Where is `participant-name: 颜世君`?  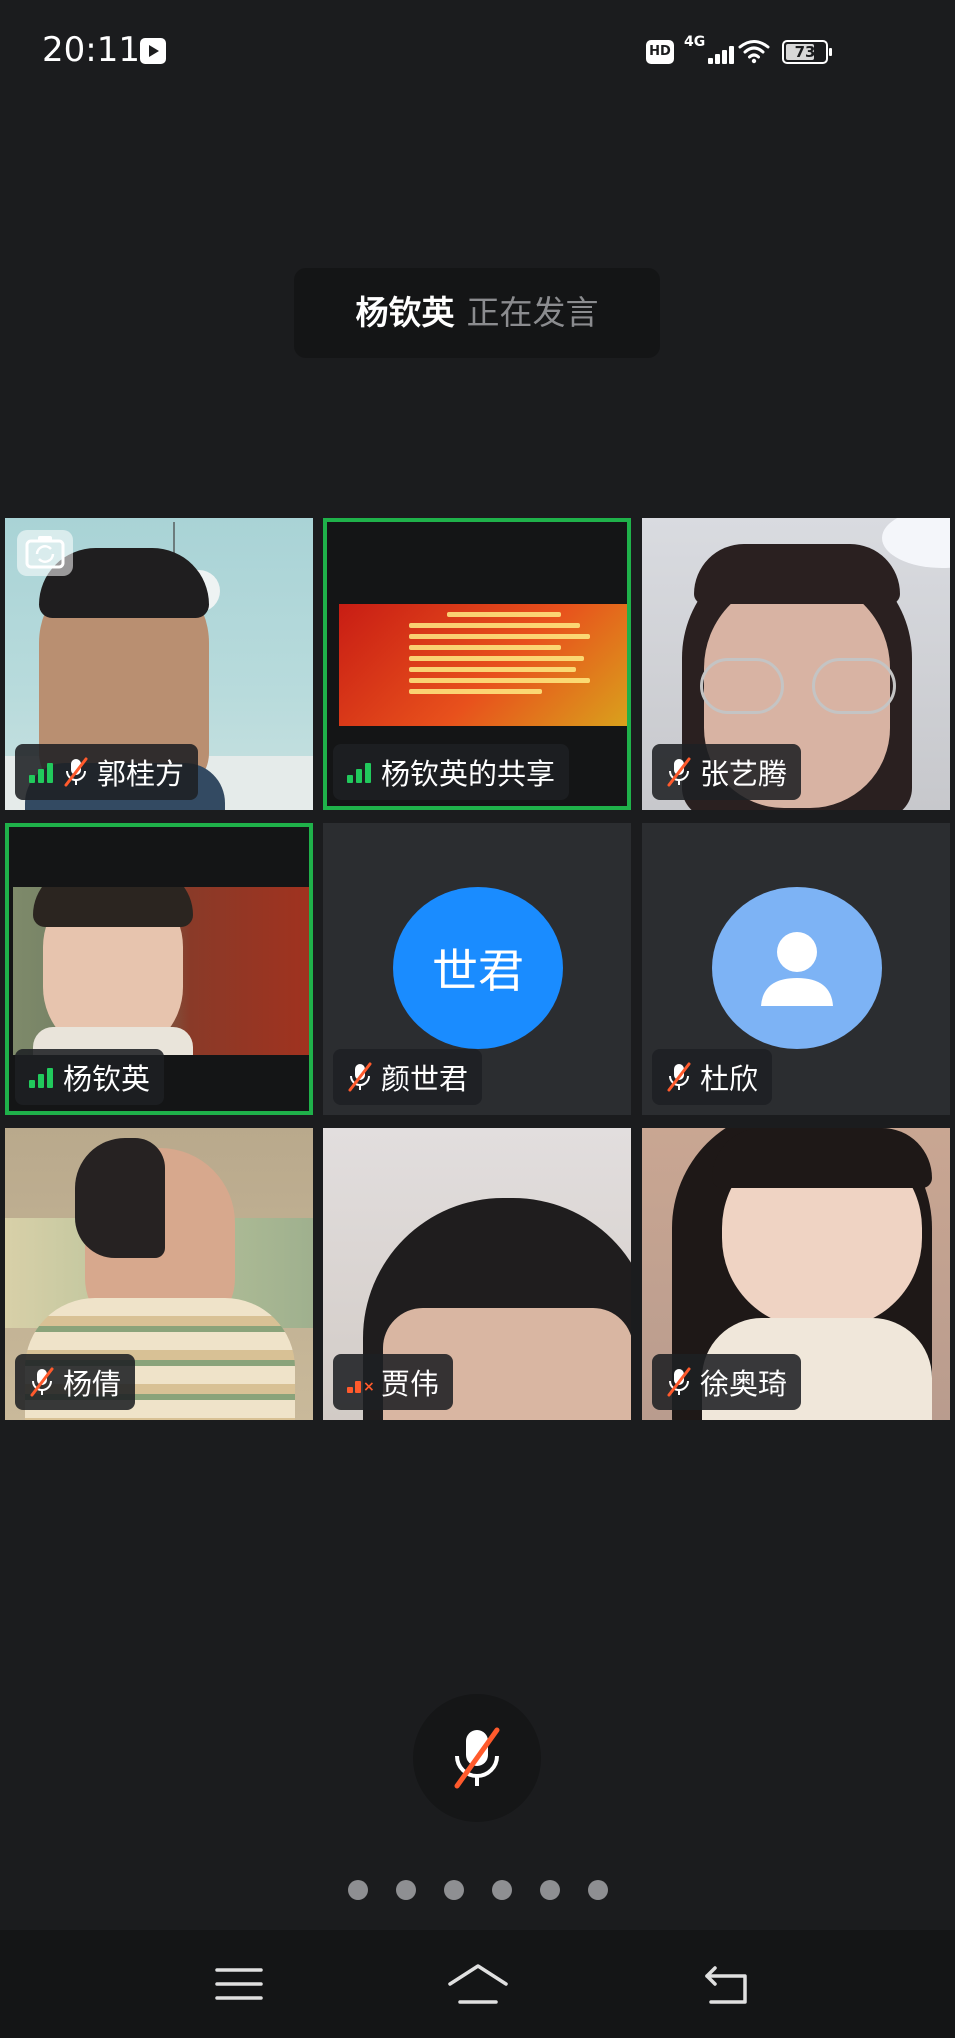 participant-name: 颜世君 is located at coordinates (425, 1079).